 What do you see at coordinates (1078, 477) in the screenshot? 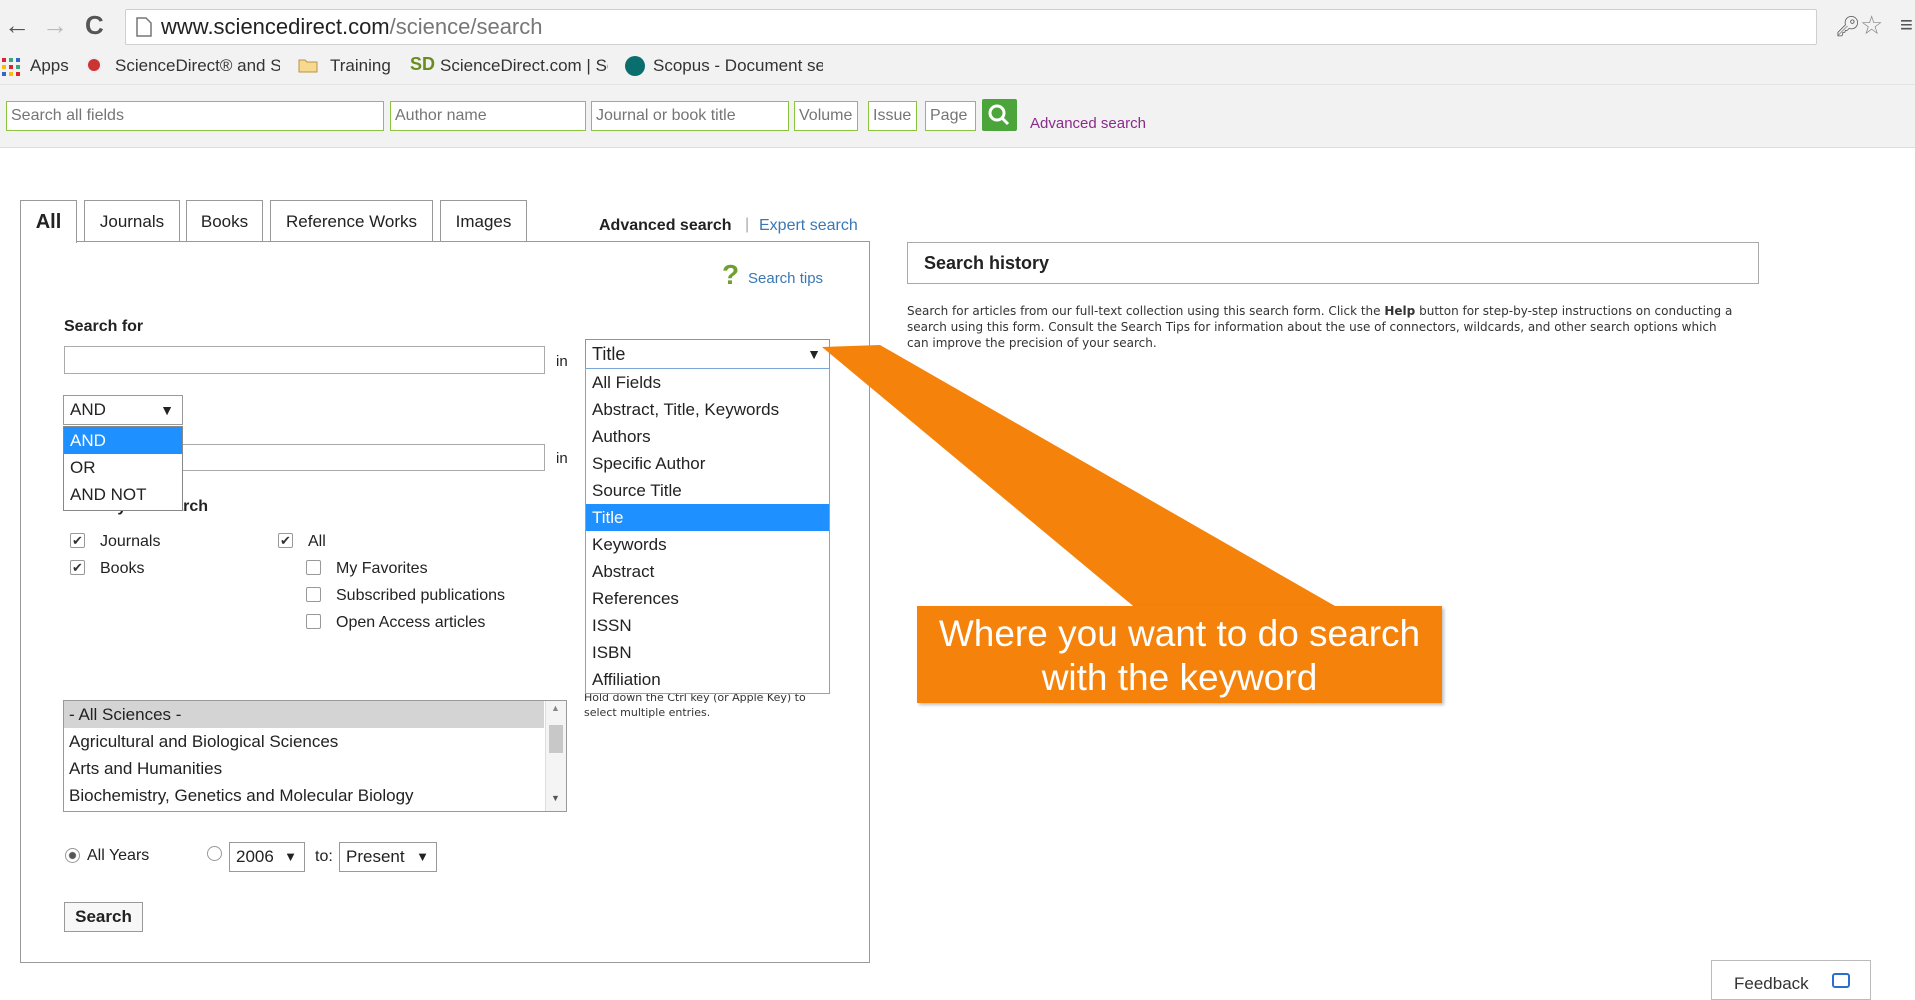
I see `callout-arrow-icon` at bounding box center [1078, 477].